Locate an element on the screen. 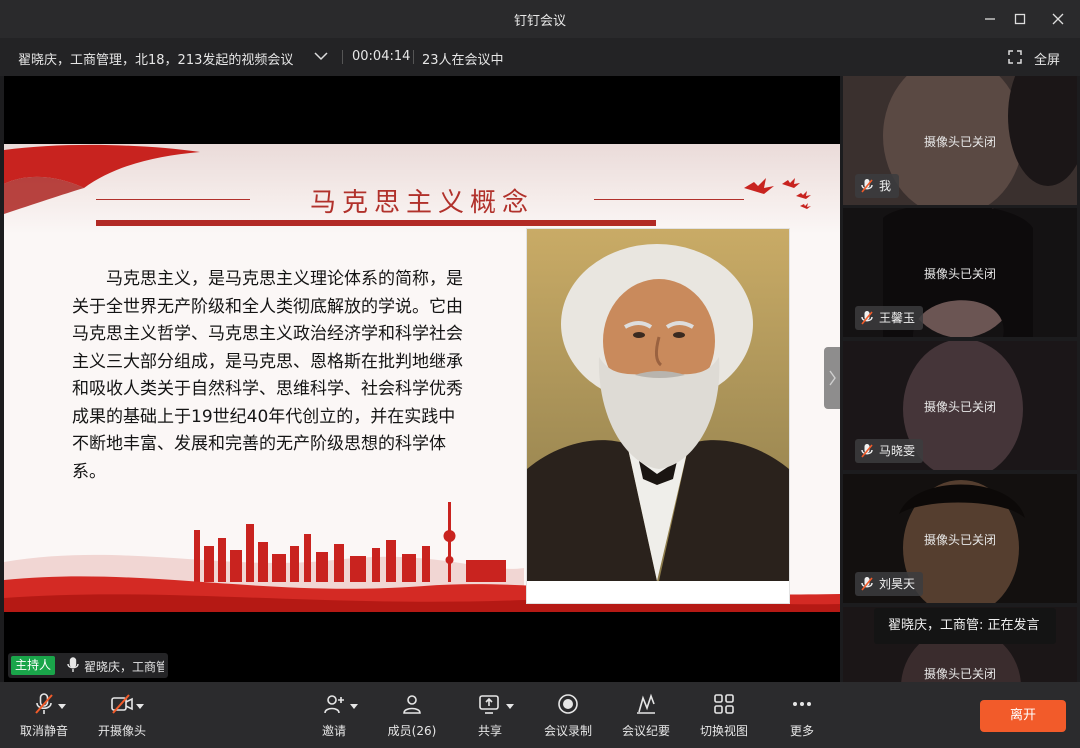  add-person-icon is located at coordinates (334, 704).